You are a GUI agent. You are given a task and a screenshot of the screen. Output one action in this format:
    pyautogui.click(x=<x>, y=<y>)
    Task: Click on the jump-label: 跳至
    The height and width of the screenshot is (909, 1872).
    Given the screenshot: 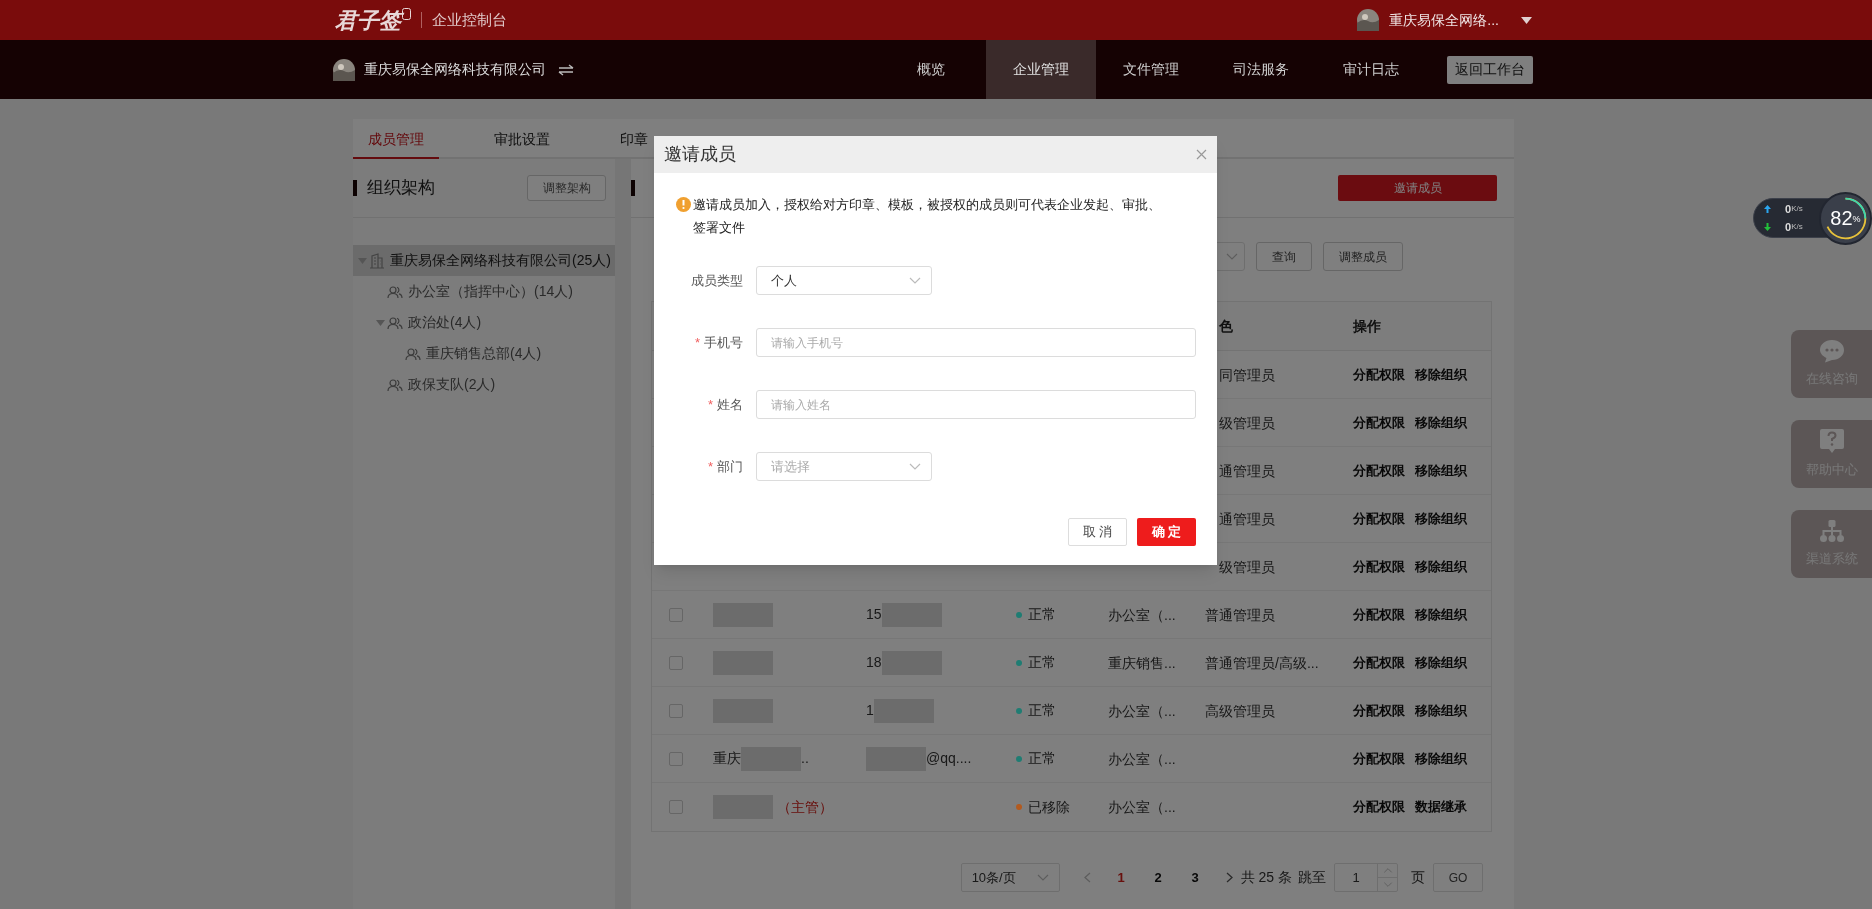 What is the action you would take?
    pyautogui.click(x=1312, y=877)
    